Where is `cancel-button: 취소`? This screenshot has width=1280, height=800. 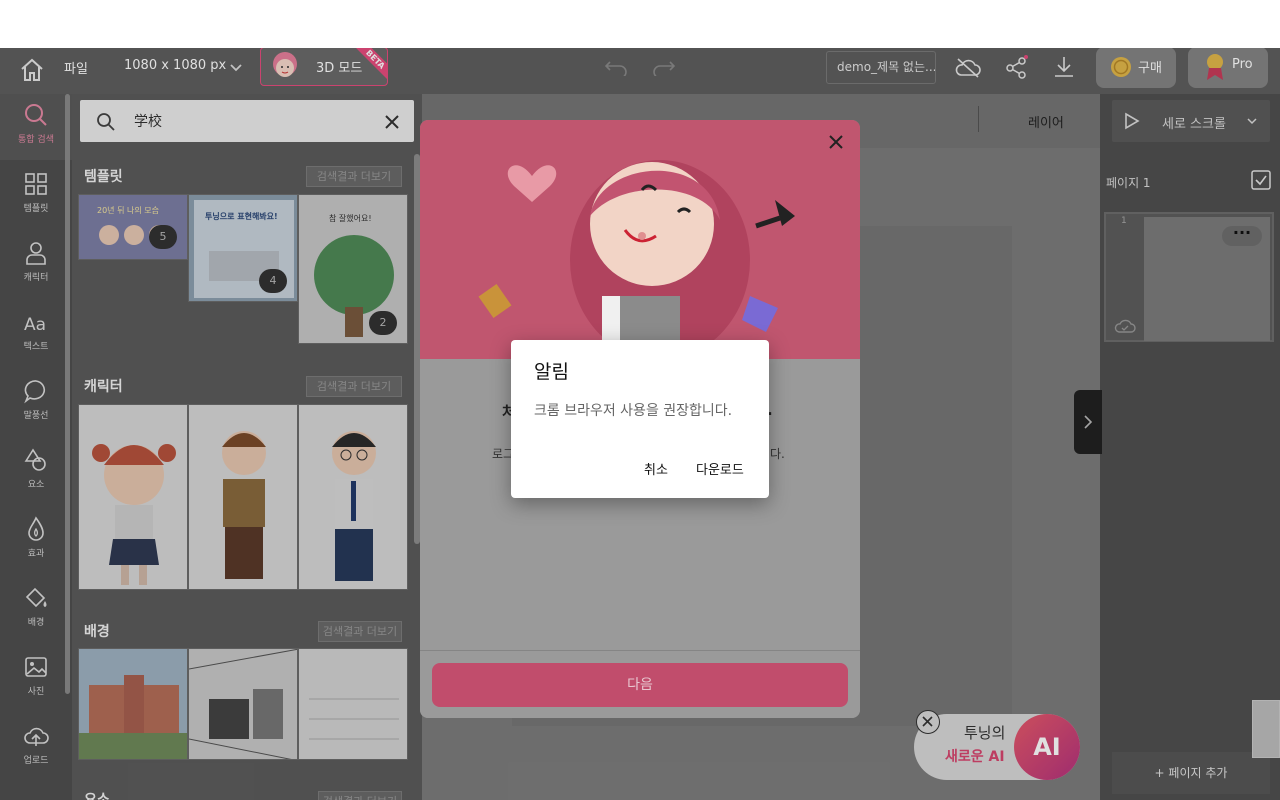
cancel-button: 취소 is located at coordinates (656, 468).